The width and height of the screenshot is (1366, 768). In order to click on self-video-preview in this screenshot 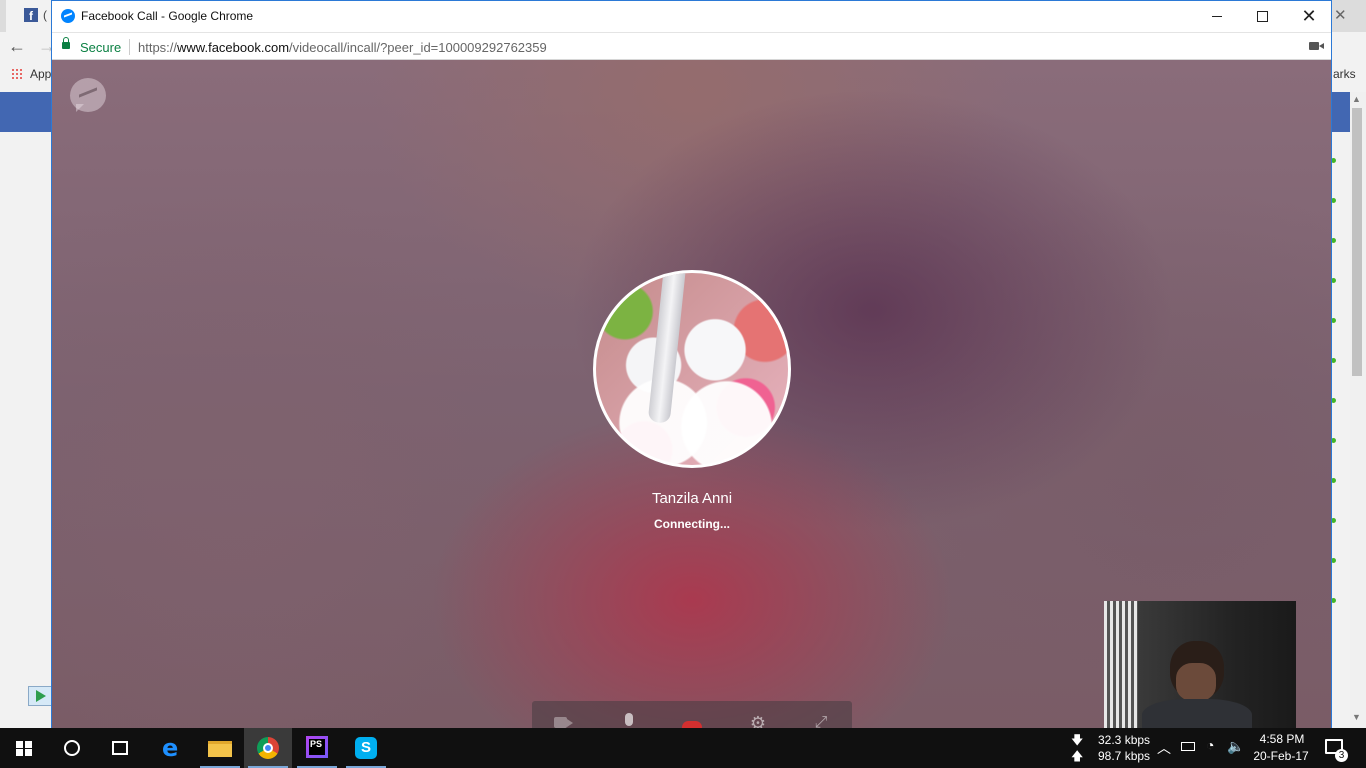, I will do `click(1200, 664)`.